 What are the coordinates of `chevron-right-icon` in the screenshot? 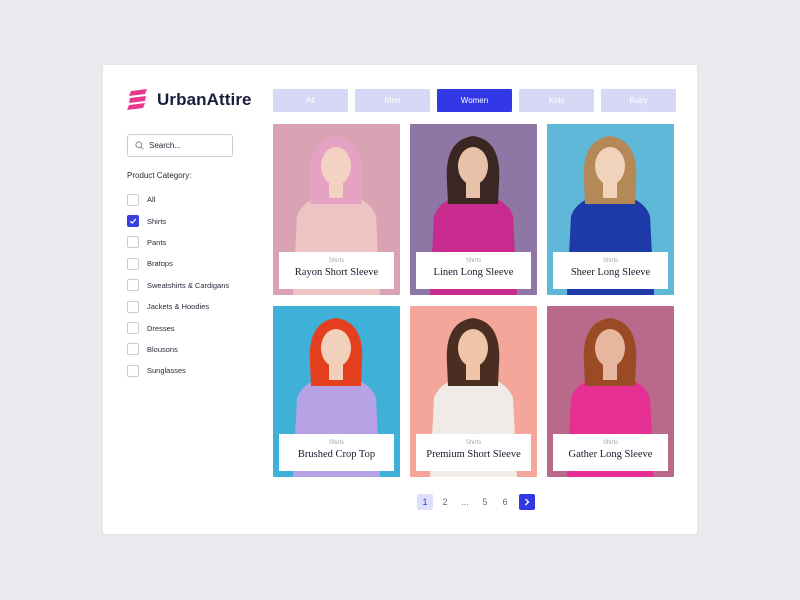 It's located at (527, 502).